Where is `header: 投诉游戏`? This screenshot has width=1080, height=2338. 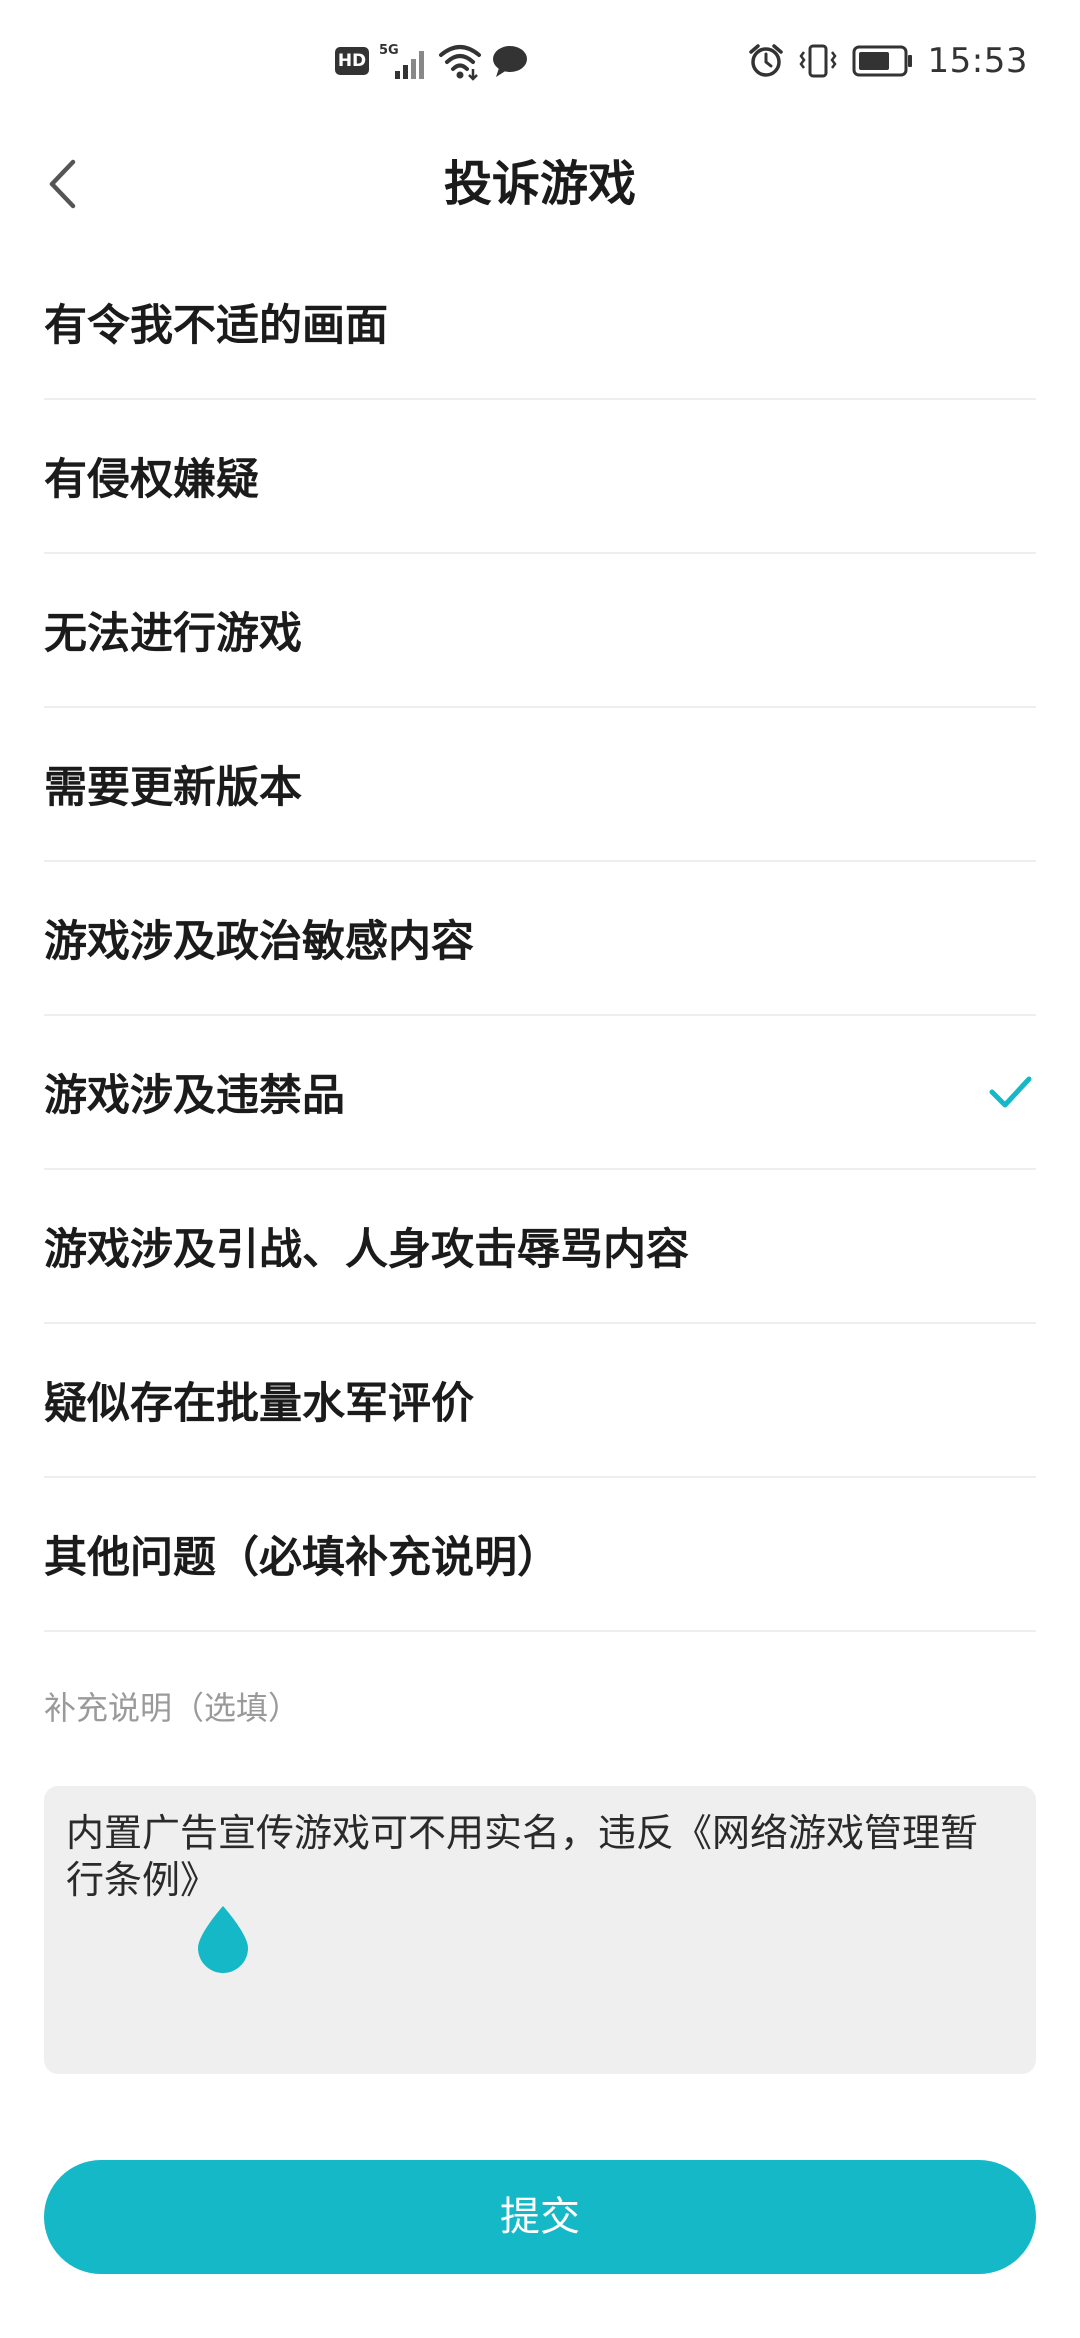
header: 投诉游戏 is located at coordinates (540, 184).